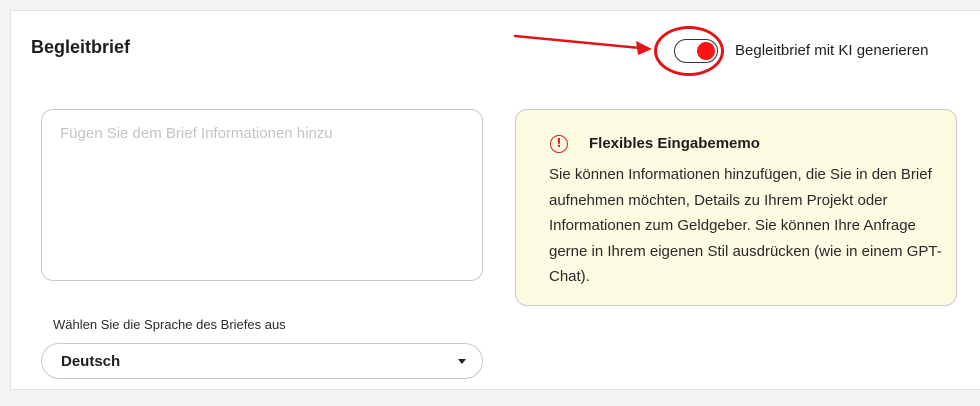 The image size is (980, 406). Describe the element at coordinates (81, 47) in the screenshot. I see `section-title: Begleitbrief` at that location.